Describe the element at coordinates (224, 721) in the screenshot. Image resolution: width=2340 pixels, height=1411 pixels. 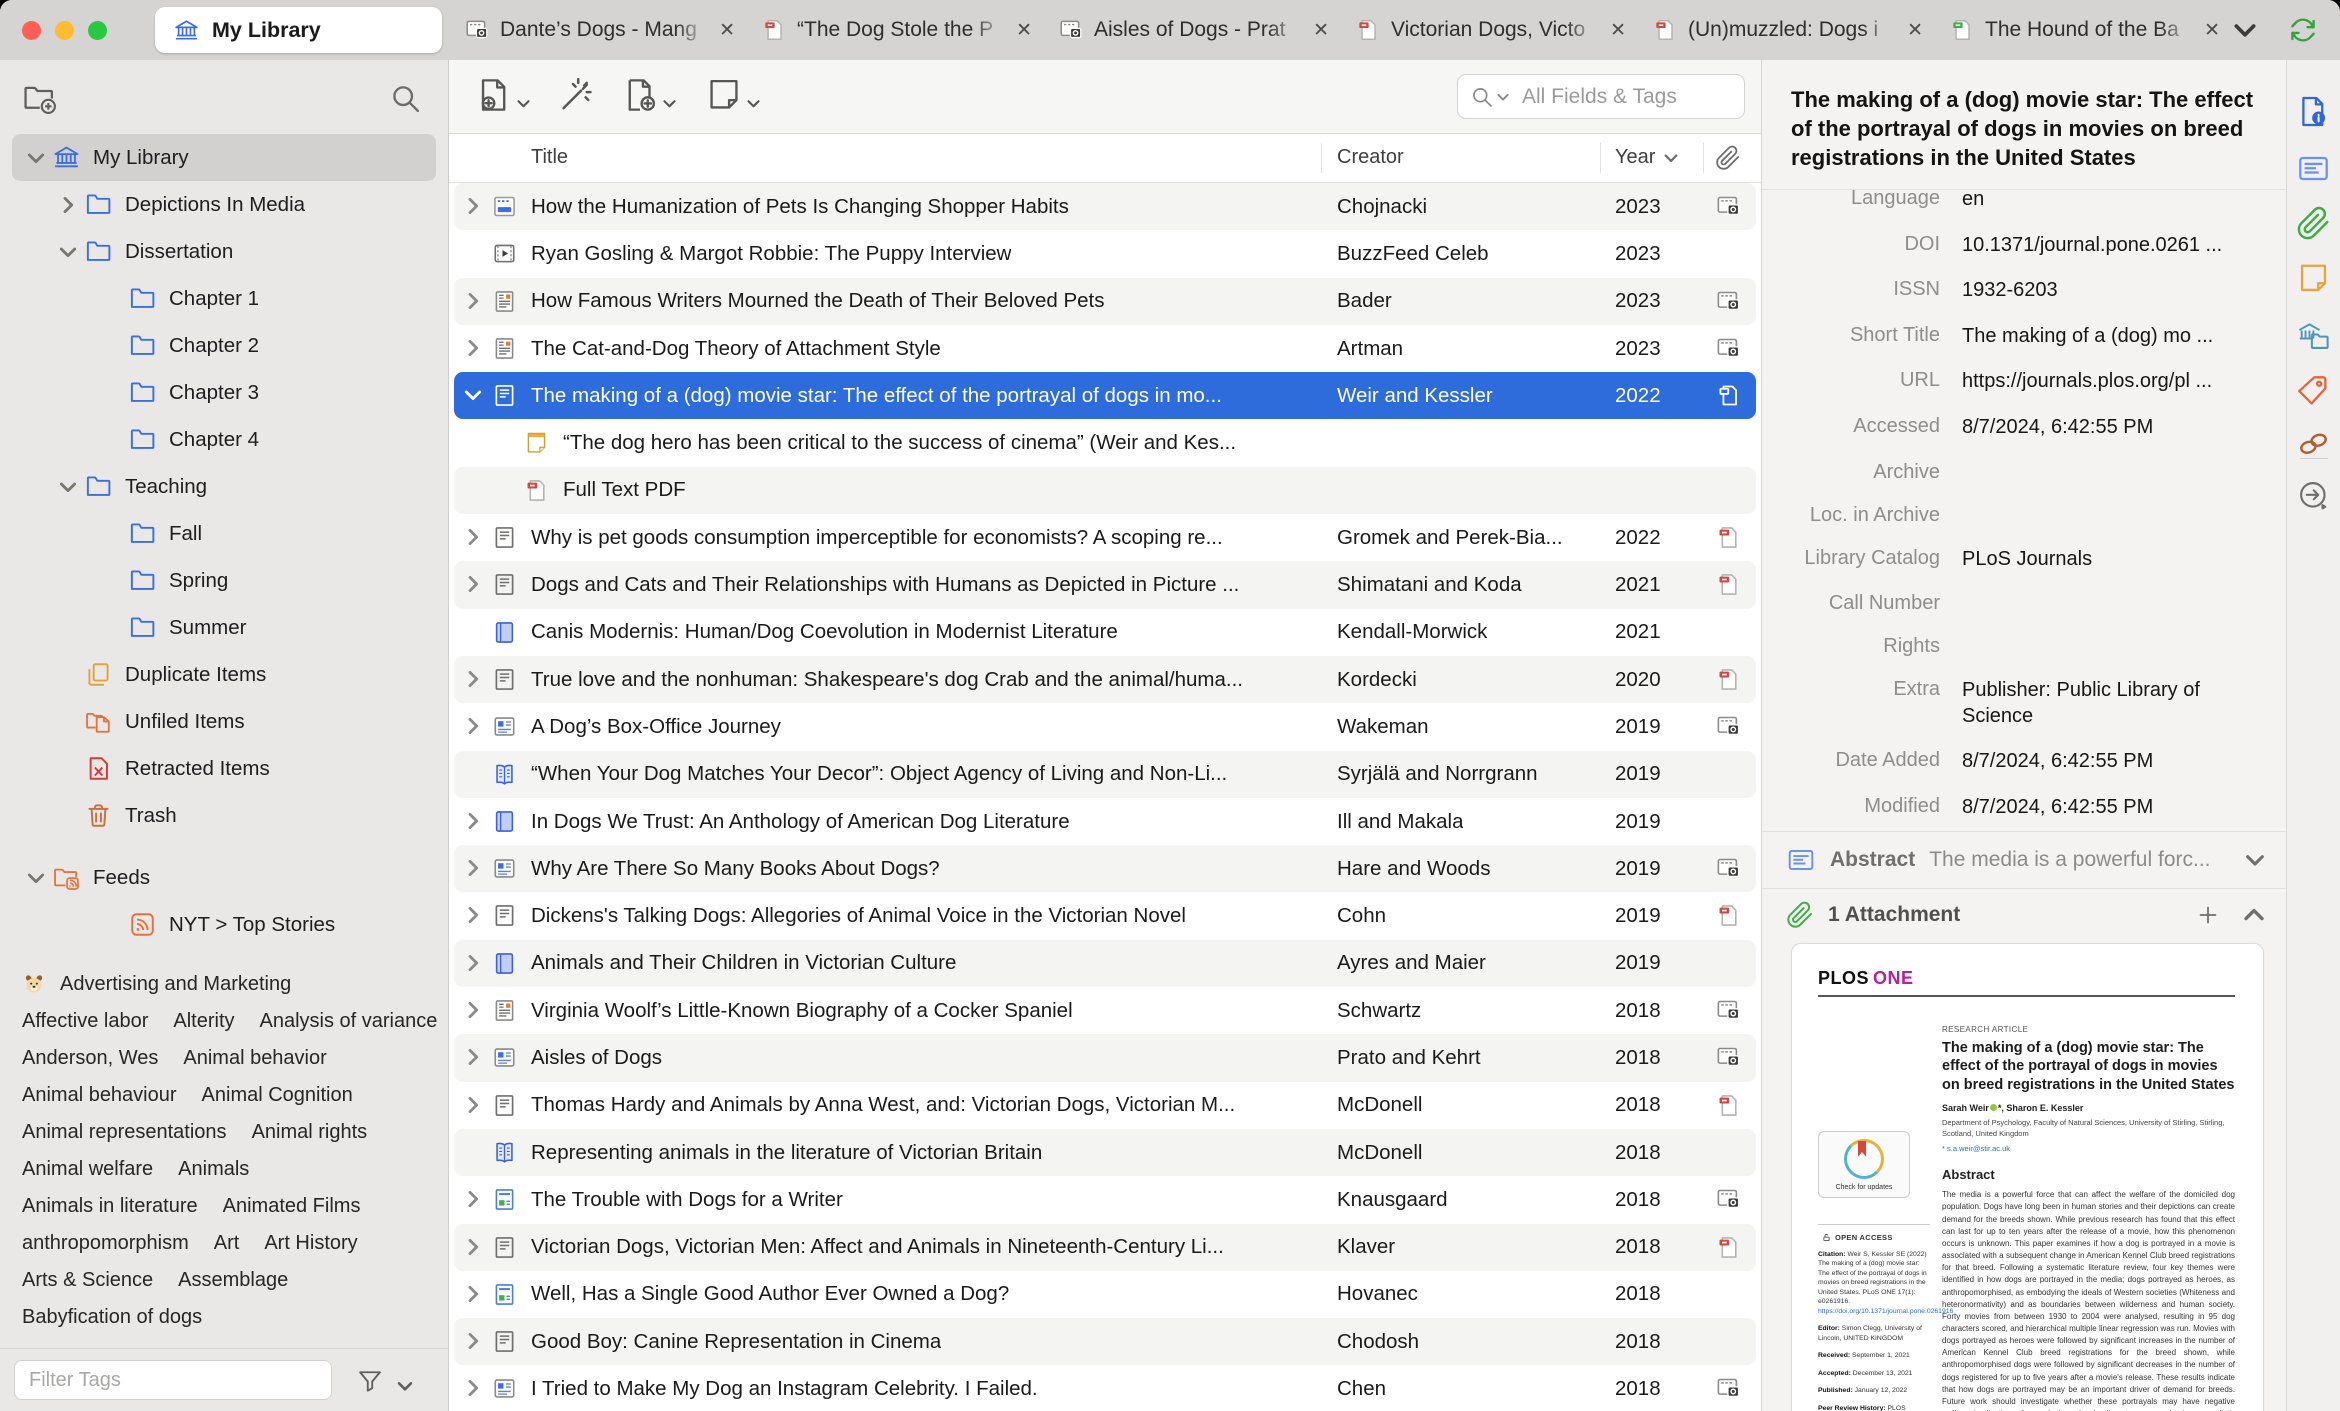
I see `sidebar-item-unfiled-items: Unfiled Items` at that location.